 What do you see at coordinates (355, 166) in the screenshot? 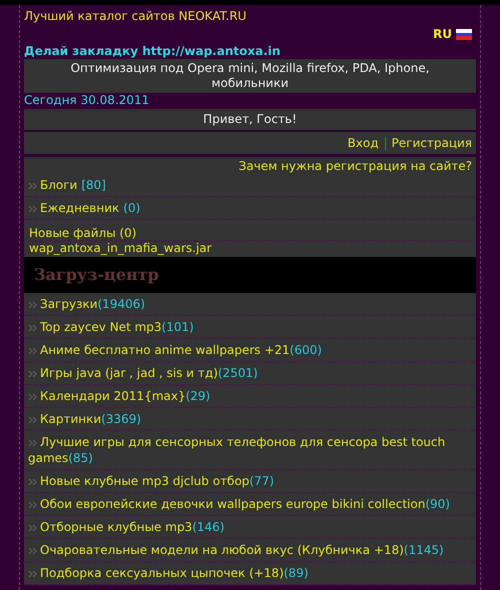
I see `register-info-link: Зачем нужна регистрация на сайте?` at bounding box center [355, 166].